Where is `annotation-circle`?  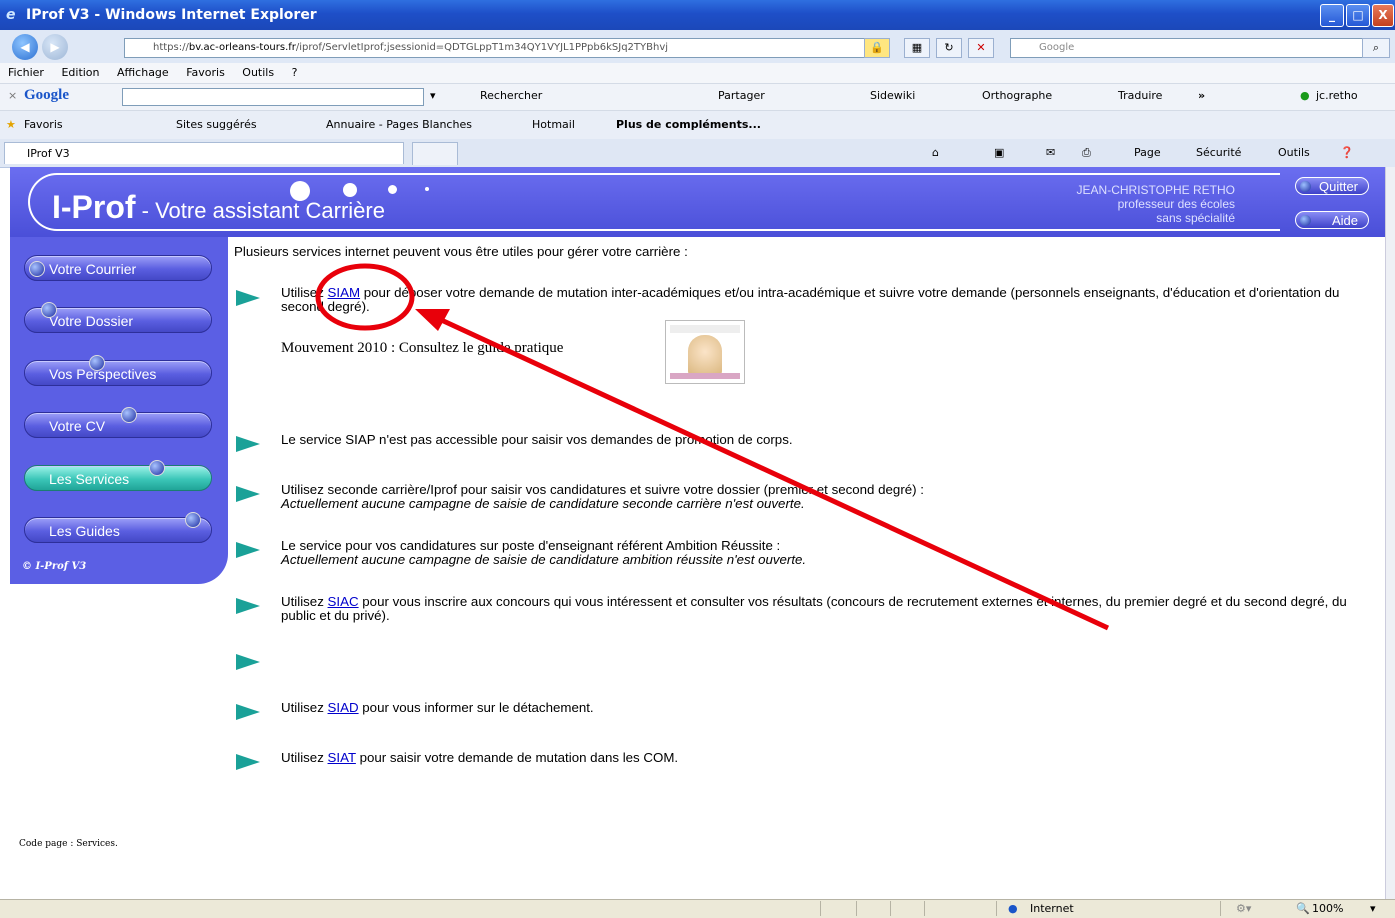
annotation-circle is located at coordinates (365, 297).